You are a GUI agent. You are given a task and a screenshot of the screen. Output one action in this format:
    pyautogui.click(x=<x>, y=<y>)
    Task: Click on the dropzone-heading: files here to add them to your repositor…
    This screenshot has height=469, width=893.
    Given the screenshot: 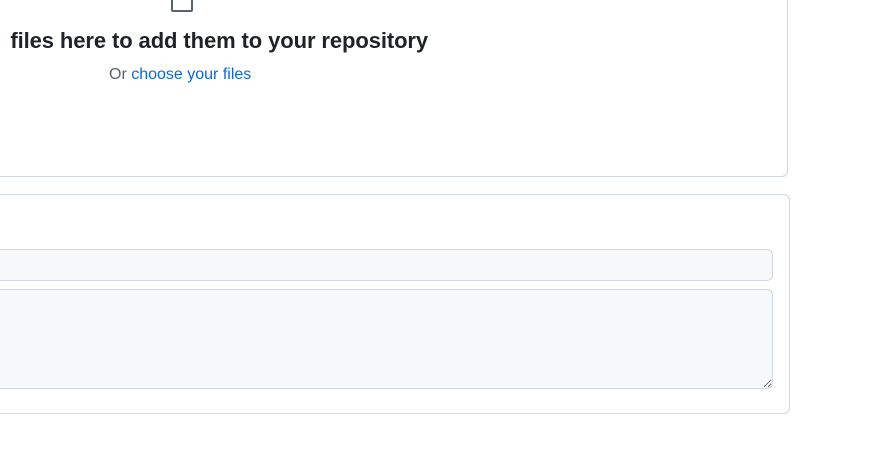 What is the action you would take?
    pyautogui.click(x=219, y=40)
    